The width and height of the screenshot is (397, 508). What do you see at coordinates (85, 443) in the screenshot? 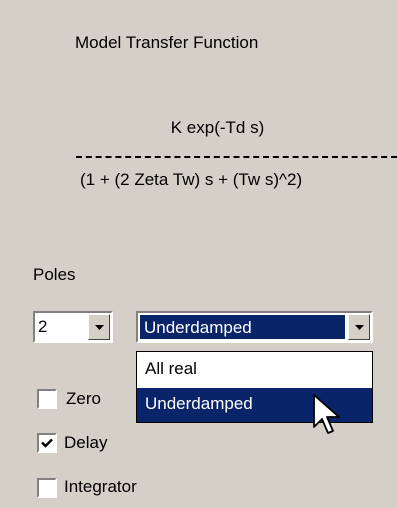
I see `delay-checkbox-label: Delay` at bounding box center [85, 443].